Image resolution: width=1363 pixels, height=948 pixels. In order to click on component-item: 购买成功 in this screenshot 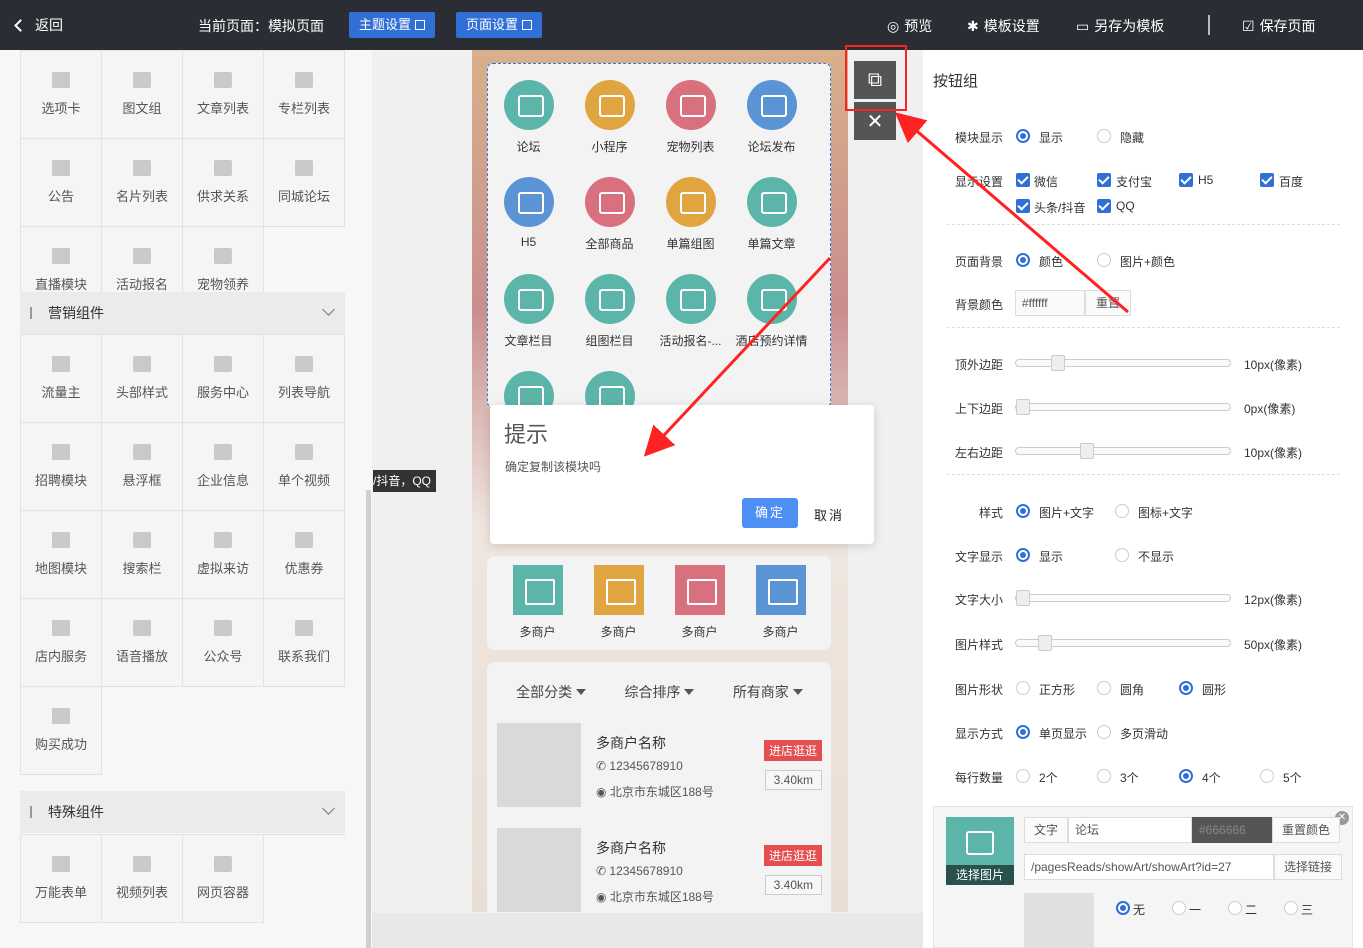, I will do `click(61, 731)`.